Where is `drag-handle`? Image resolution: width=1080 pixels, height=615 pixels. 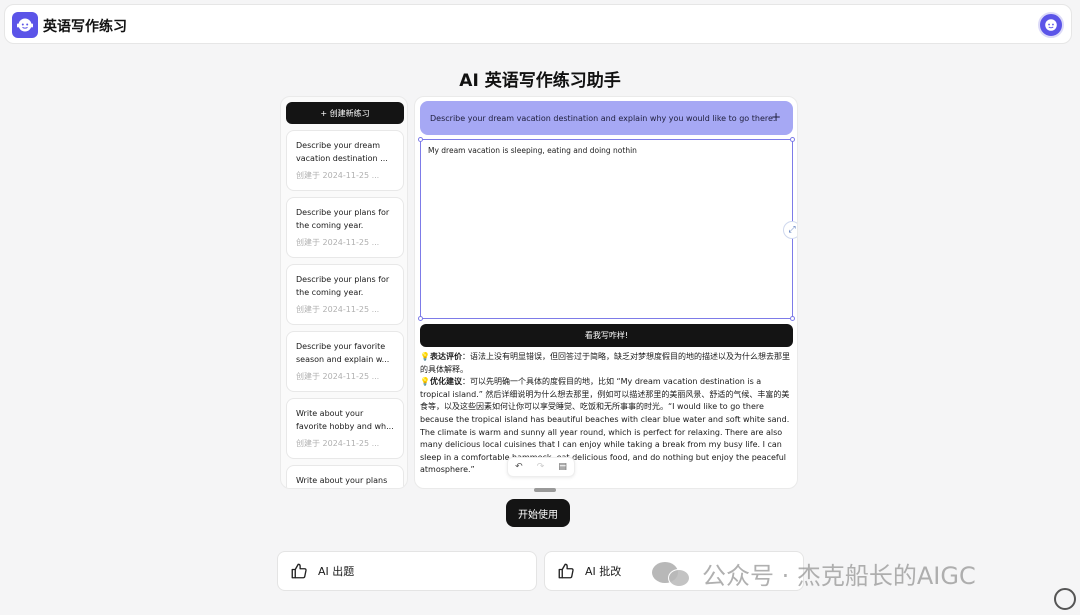
drag-handle is located at coordinates (545, 490).